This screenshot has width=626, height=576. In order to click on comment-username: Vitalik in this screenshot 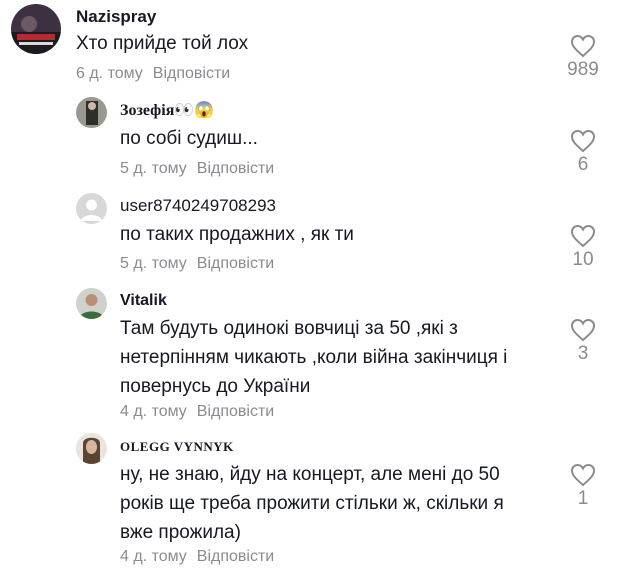, I will do `click(143, 301)`.